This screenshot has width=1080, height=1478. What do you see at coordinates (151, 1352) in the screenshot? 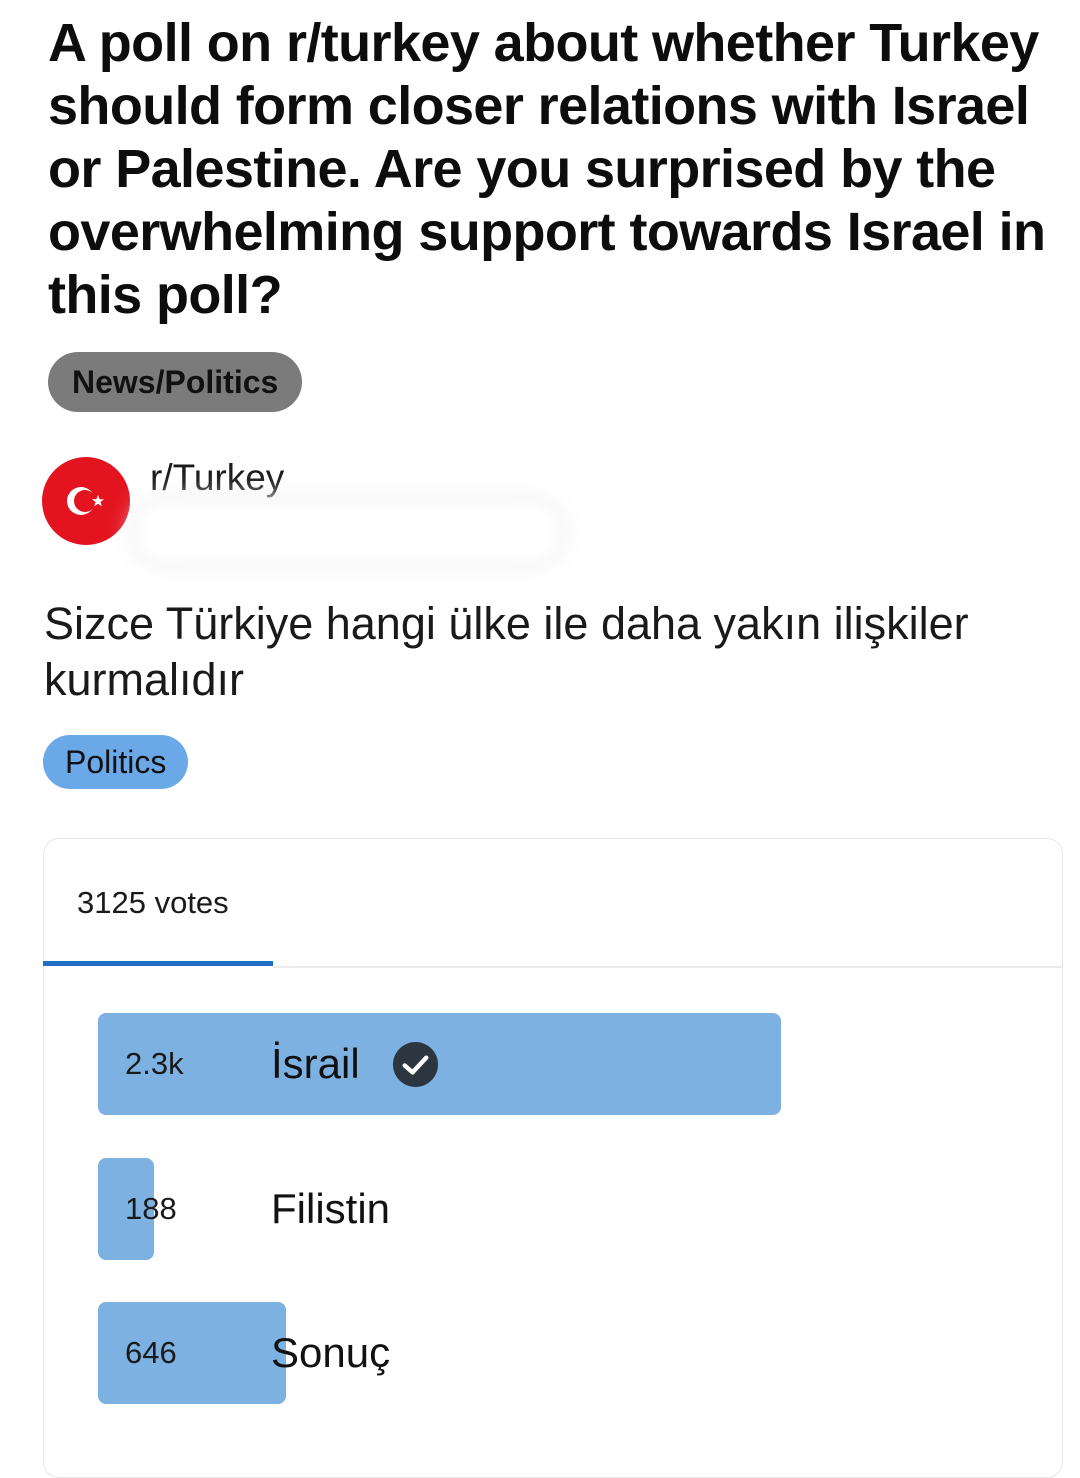
I see `poll-option-count: 646` at bounding box center [151, 1352].